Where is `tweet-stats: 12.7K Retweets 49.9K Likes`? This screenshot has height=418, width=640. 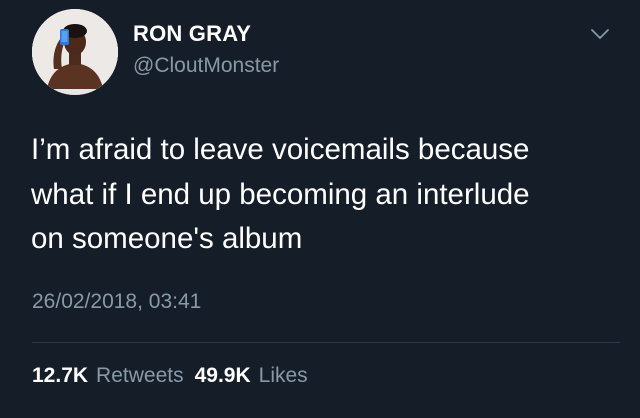
tweet-stats: 12.7K Retweets 49.9K Likes is located at coordinates (170, 376).